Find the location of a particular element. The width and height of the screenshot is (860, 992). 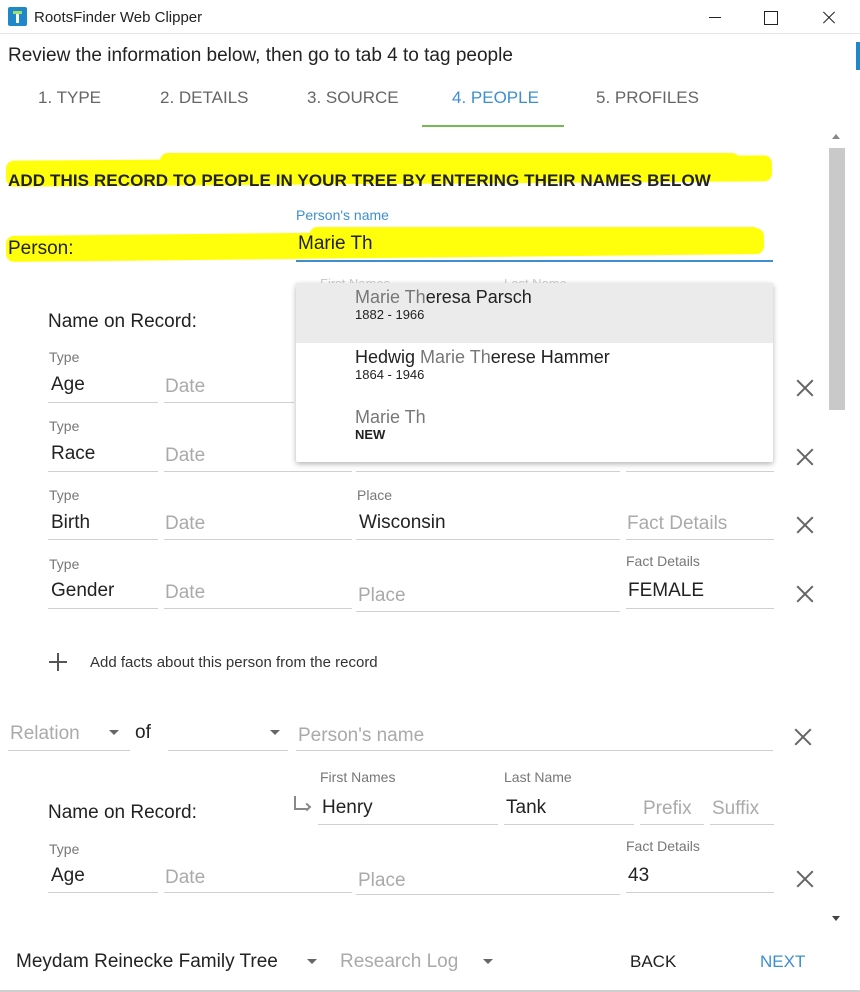

tab-profiles: 5. PROFILES is located at coordinates (647, 98).